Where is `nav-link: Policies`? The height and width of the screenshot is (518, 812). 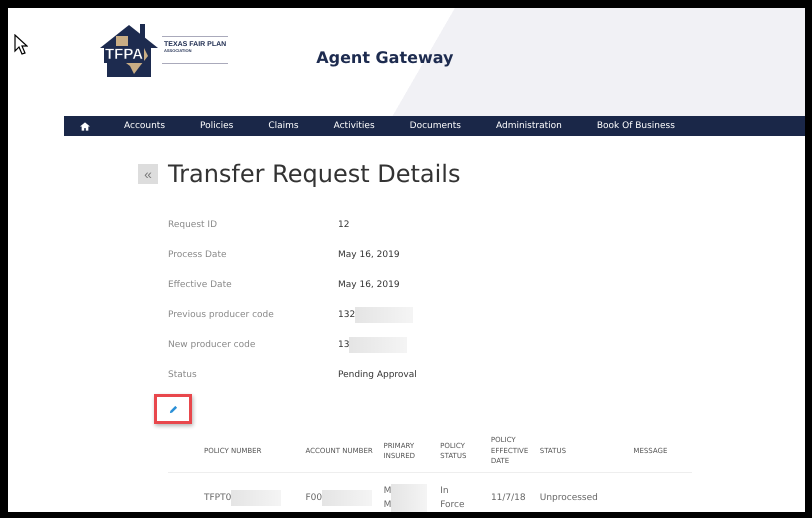 nav-link: Policies is located at coordinates (217, 126).